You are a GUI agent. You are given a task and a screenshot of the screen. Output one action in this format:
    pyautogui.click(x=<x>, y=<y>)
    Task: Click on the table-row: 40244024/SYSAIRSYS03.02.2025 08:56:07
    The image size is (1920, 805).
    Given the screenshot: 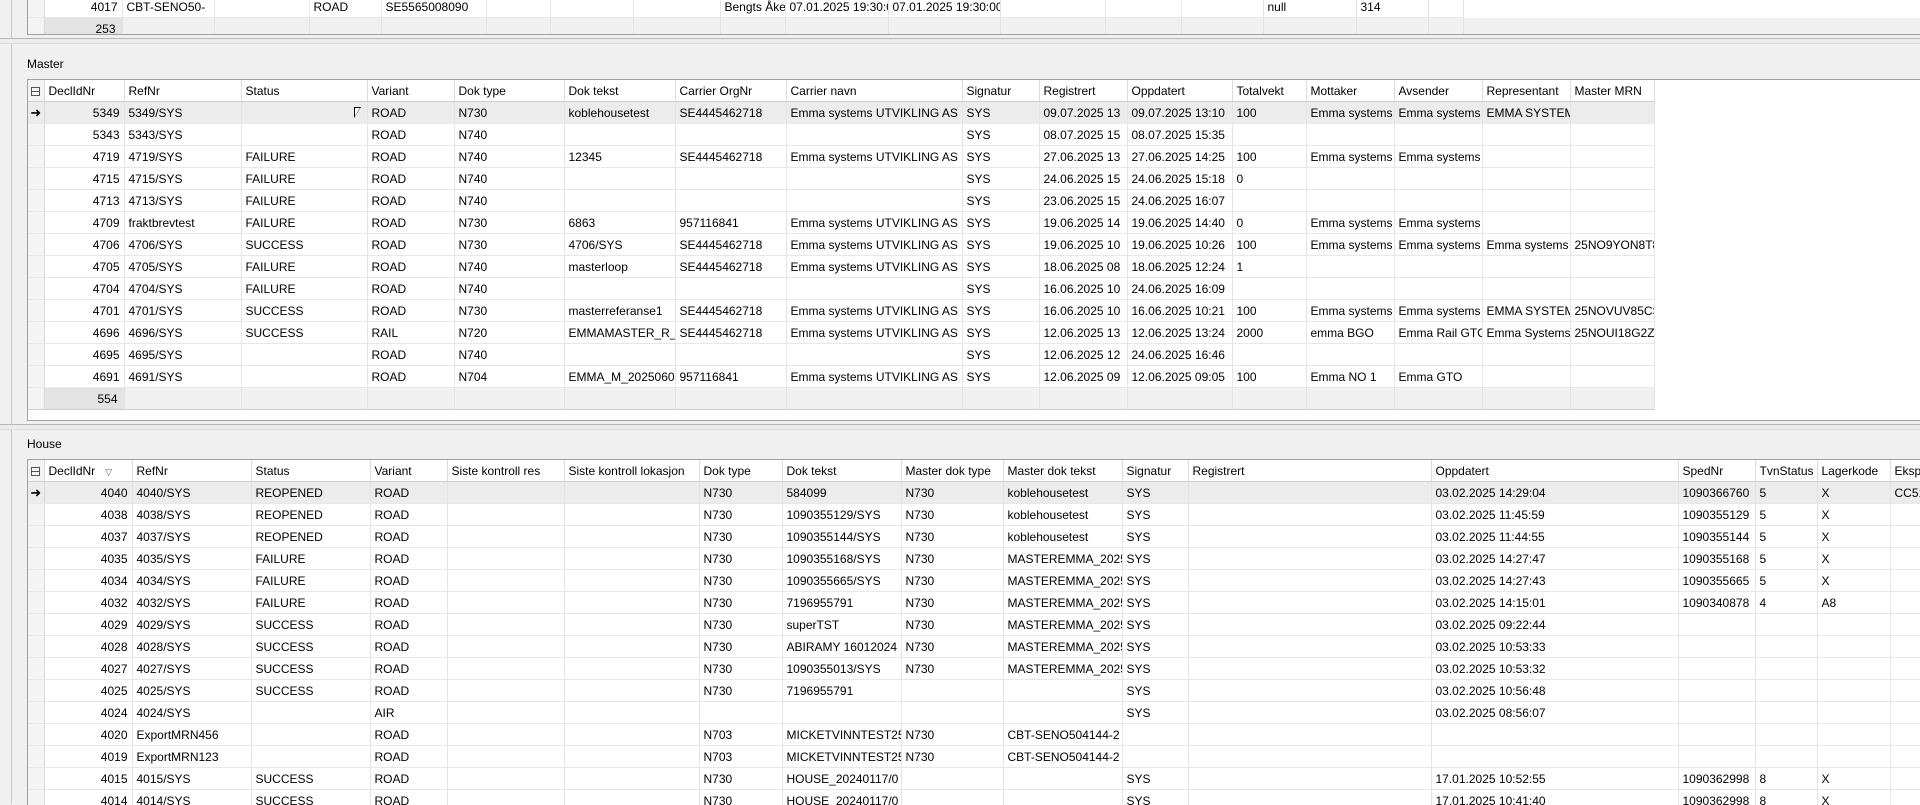 What is the action you would take?
    pyautogui.click(x=974, y=713)
    